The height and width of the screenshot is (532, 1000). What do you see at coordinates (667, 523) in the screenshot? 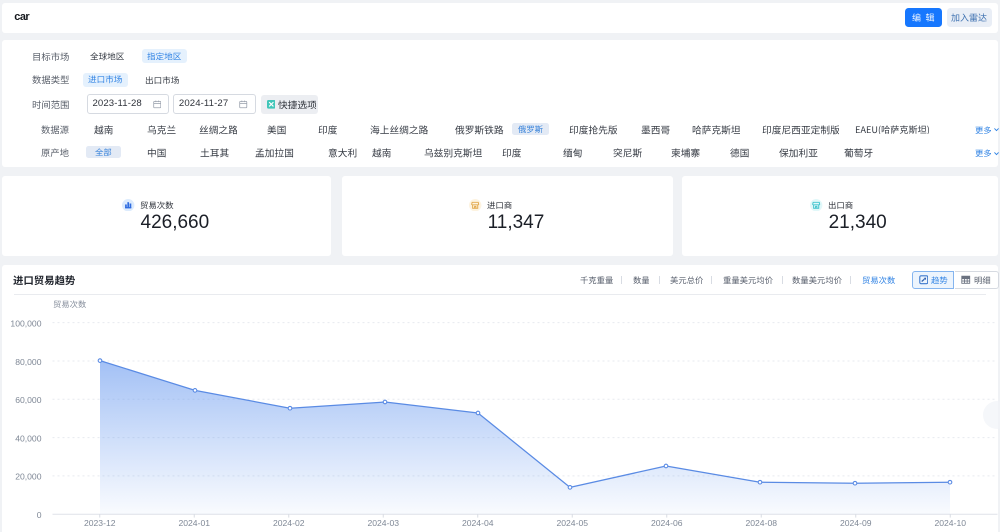
I see `svg-text: 2024-06` at bounding box center [667, 523].